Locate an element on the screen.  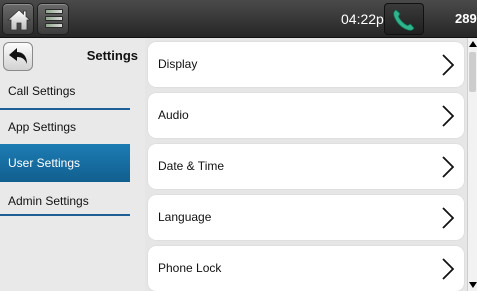
status-bar: 04:22pm 289 is located at coordinates (238, 19).